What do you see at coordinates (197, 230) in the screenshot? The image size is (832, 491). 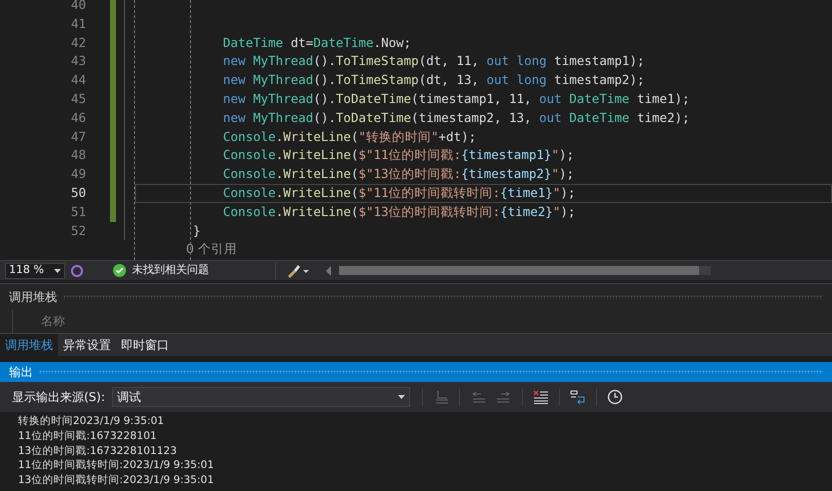 I see `code-line: }` at bounding box center [197, 230].